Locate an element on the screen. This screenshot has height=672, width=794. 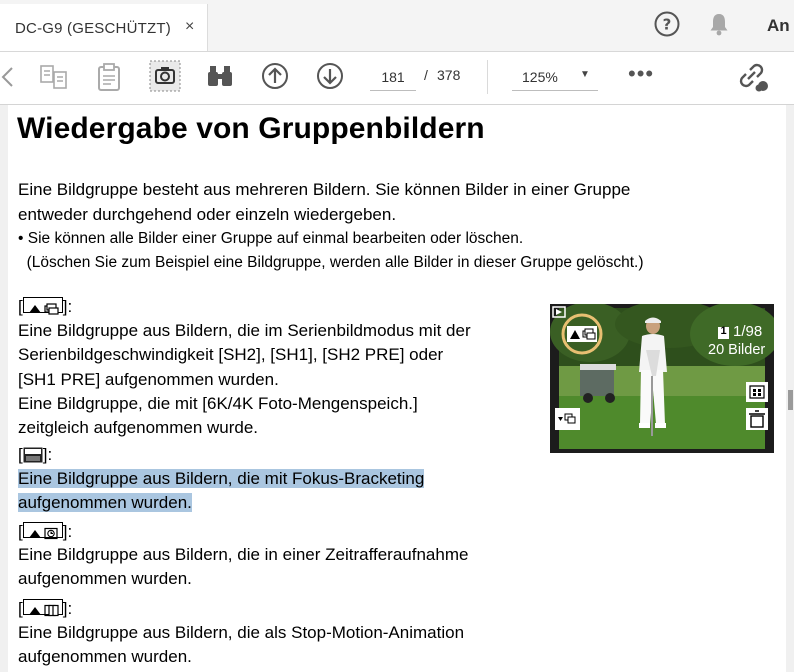
section-stopmotion-line-2: aufgenommen wurden. is located at coordinates (105, 656).